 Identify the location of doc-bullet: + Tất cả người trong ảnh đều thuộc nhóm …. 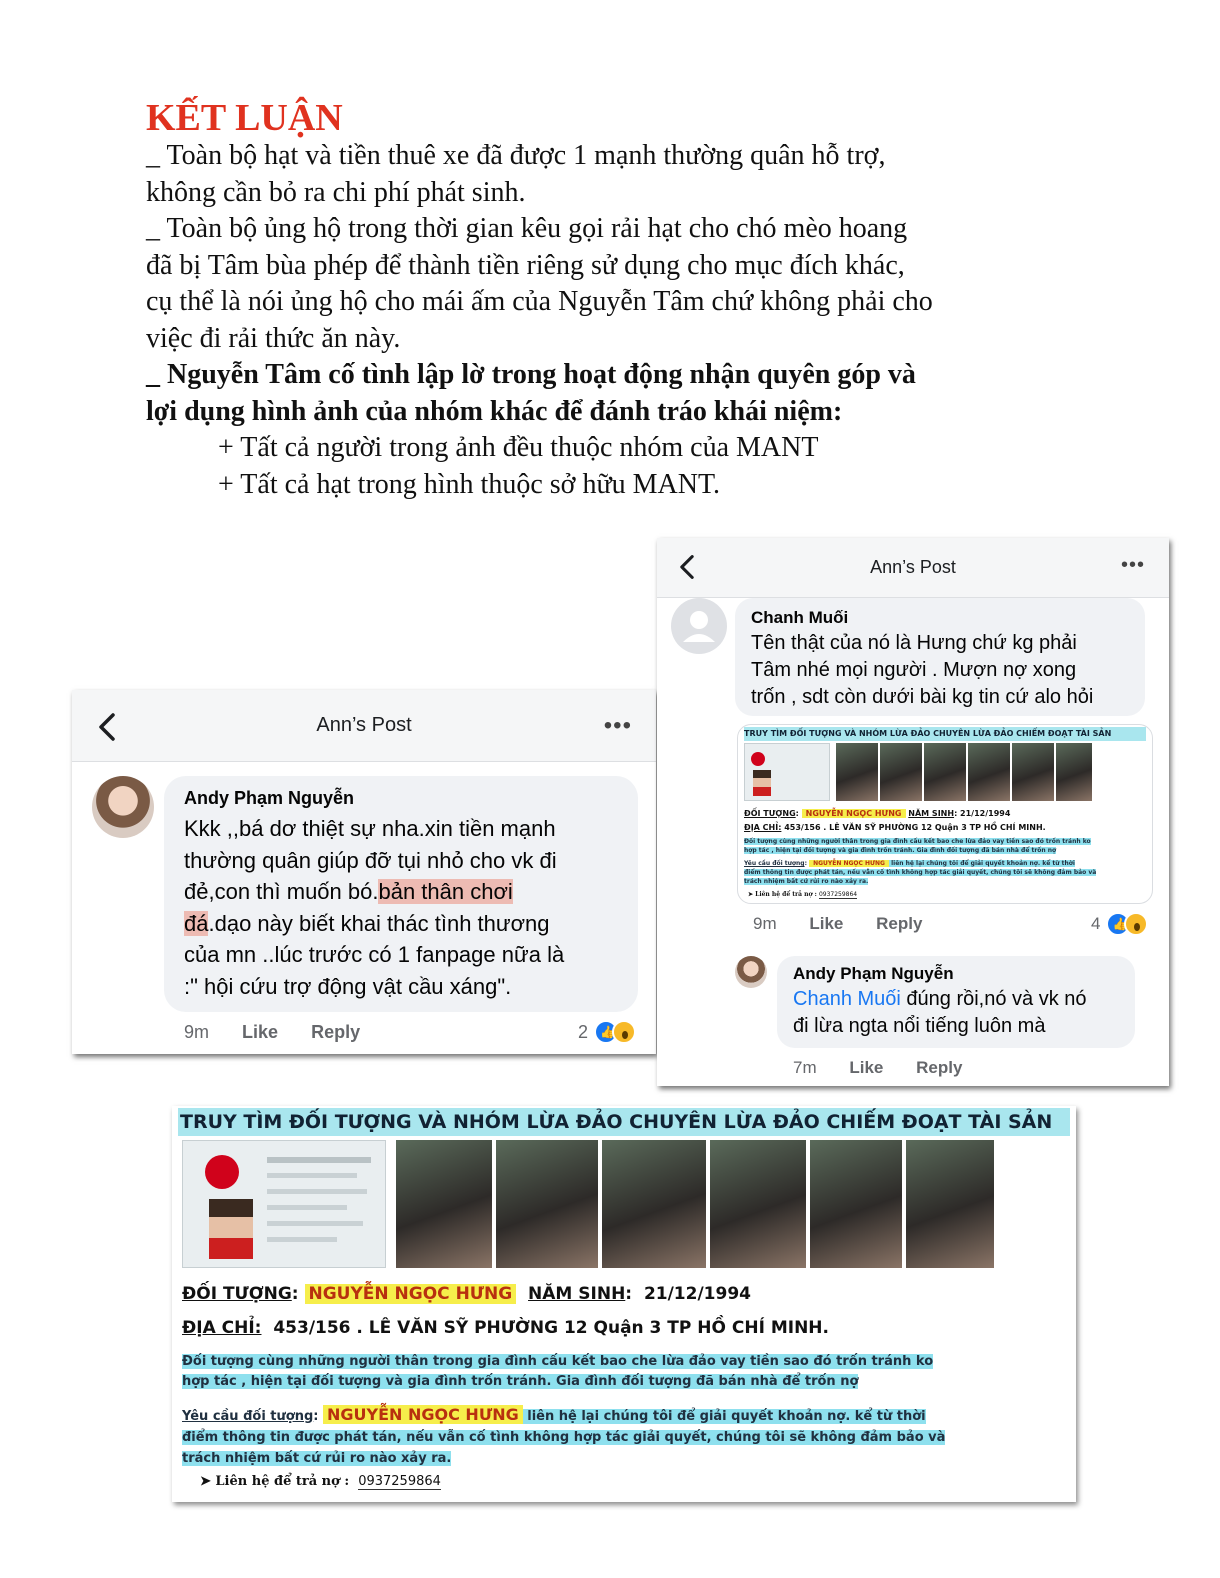
(518, 447).